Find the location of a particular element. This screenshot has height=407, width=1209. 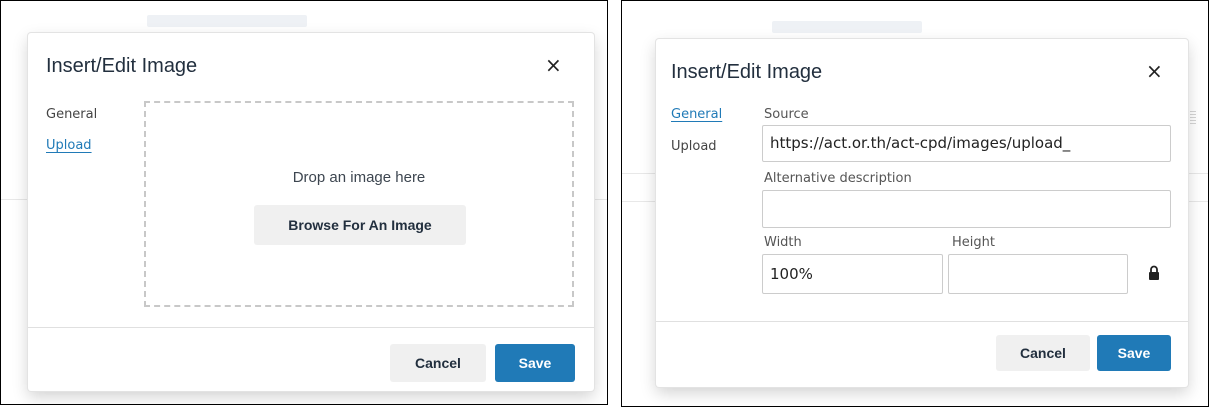

source-input: https://act.or.th/act-cpd/images/upload_ is located at coordinates (966, 143).